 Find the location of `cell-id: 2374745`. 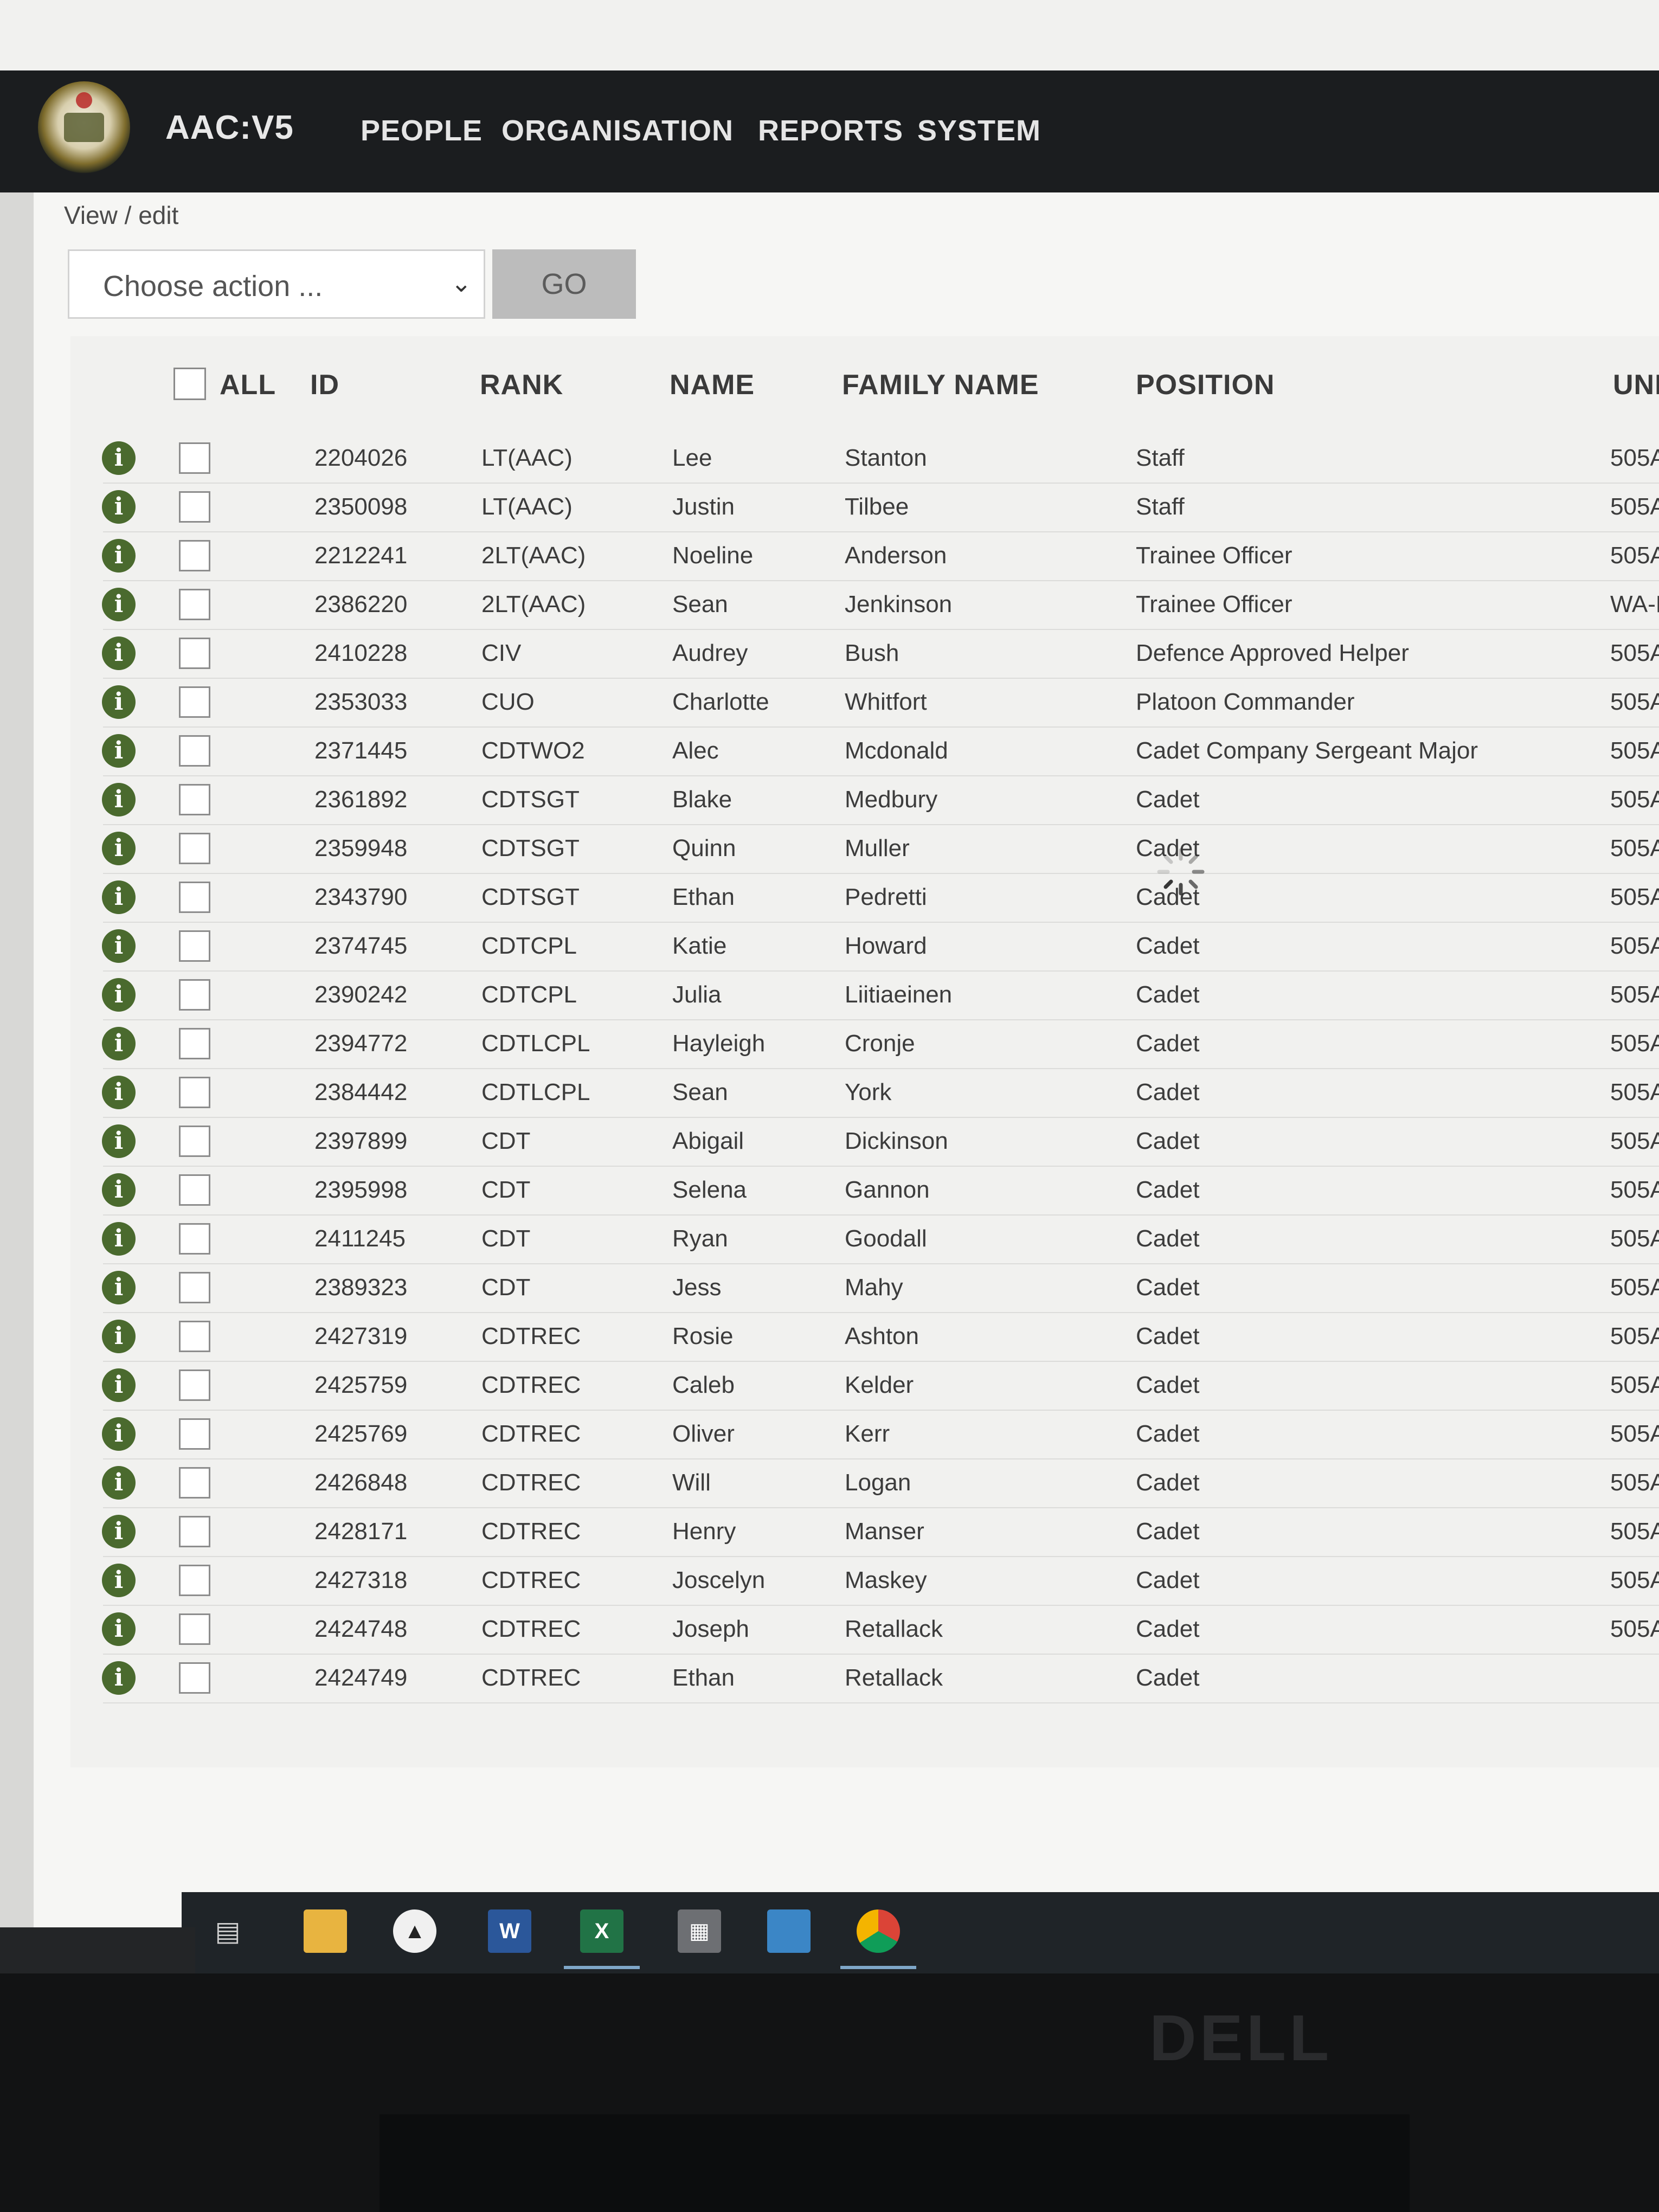

cell-id: 2374745 is located at coordinates (361, 946).